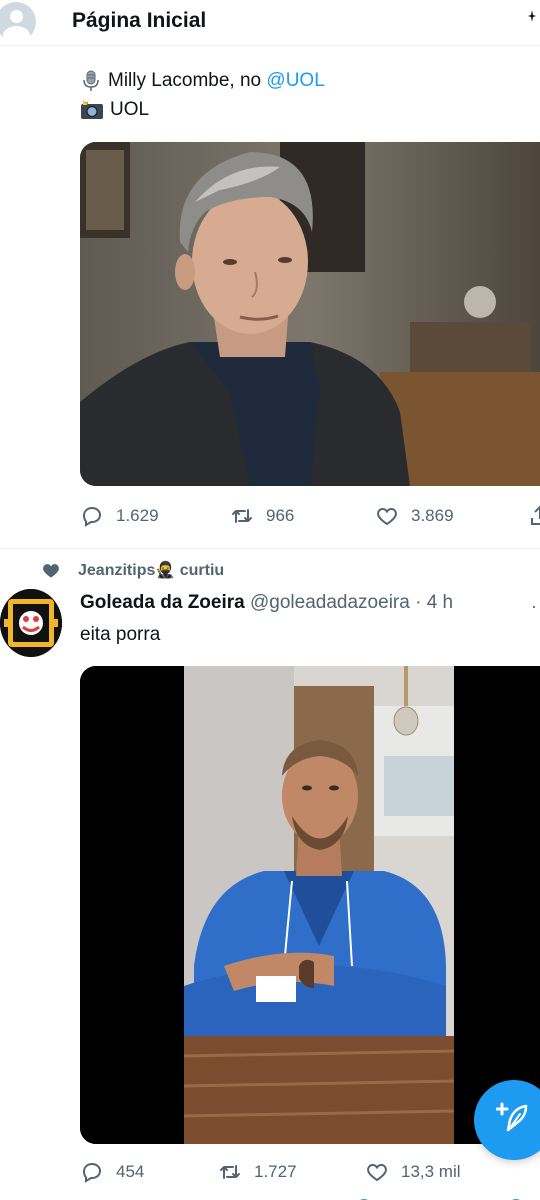 The image size is (540, 1200). Describe the element at coordinates (31, 623) in the screenshot. I see `author-avatar` at that location.